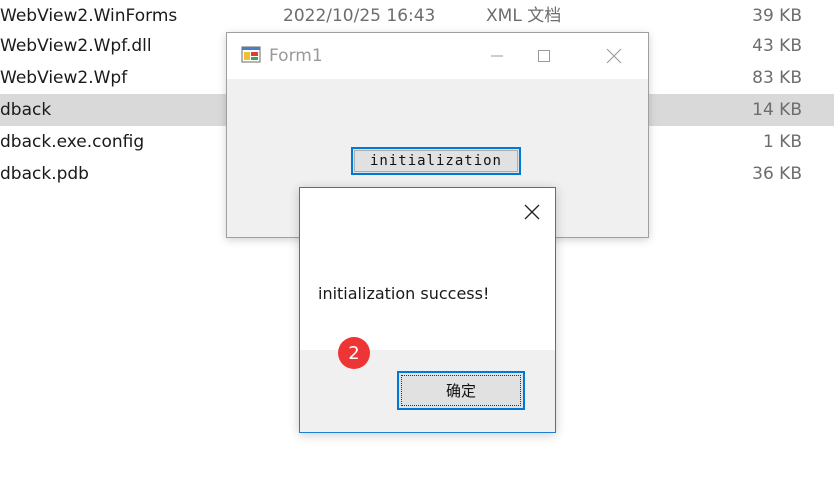 The height and width of the screenshot is (490, 834). I want to click on file-name: WebView2.Wpf.dll, so click(76, 46).